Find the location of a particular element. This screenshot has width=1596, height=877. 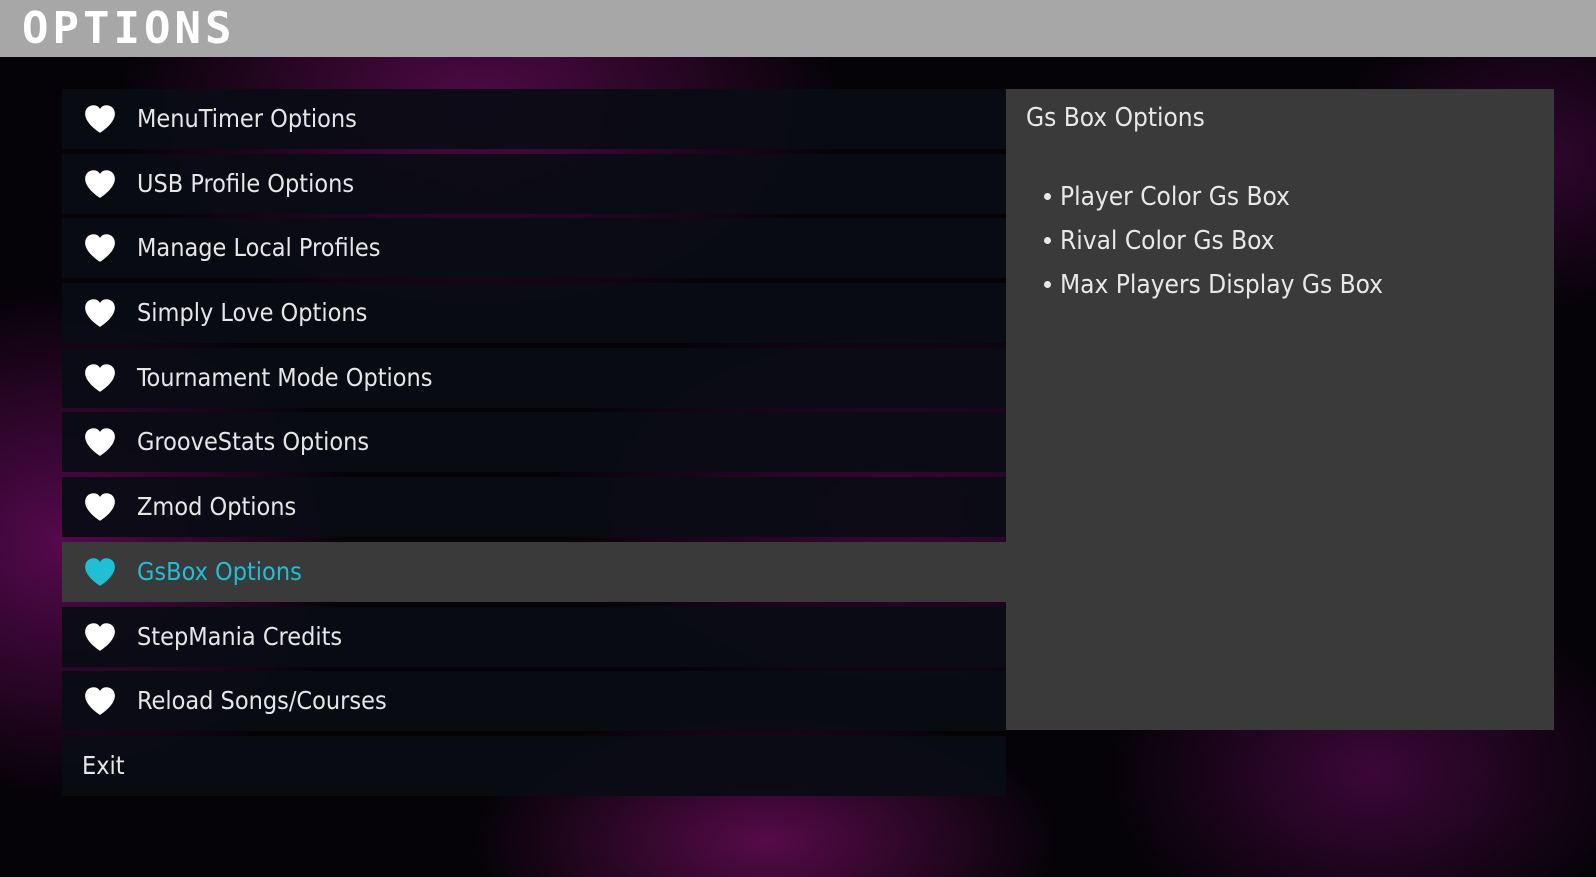

menu-item-usb-profile-options: USB Profile Options is located at coordinates (534, 183).